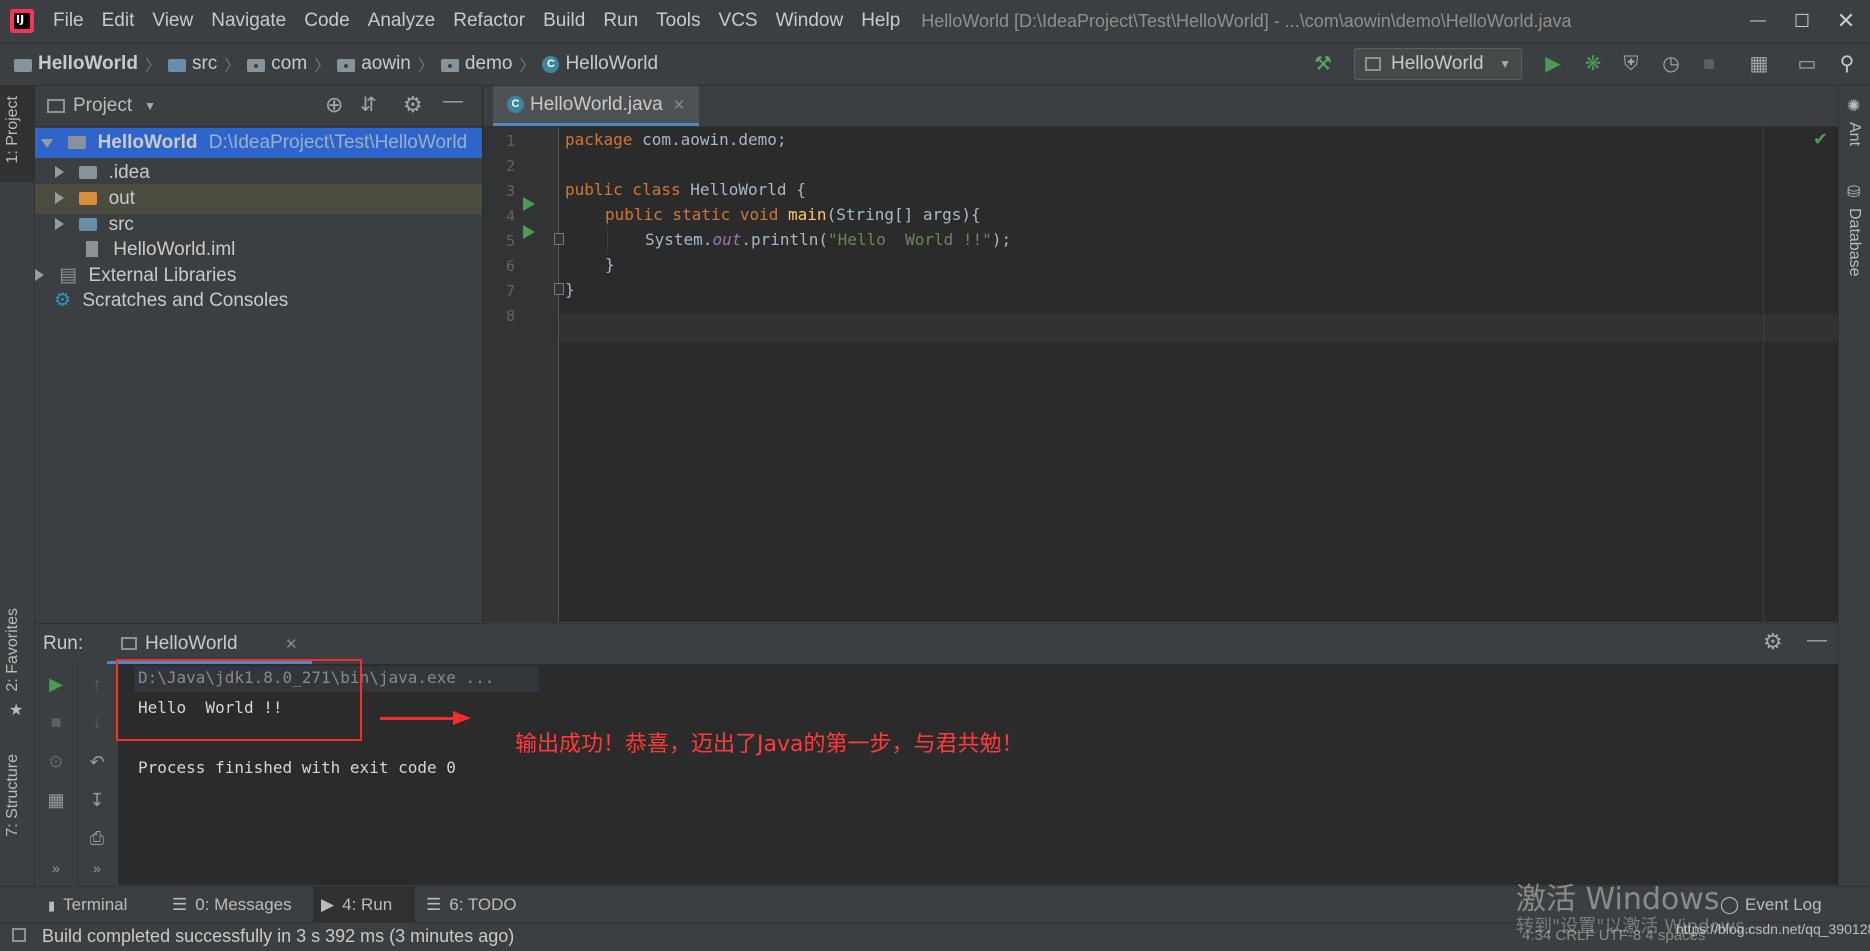 The height and width of the screenshot is (951, 1870). Describe the element at coordinates (564, 21) in the screenshot. I see `menu-build: Build` at that location.